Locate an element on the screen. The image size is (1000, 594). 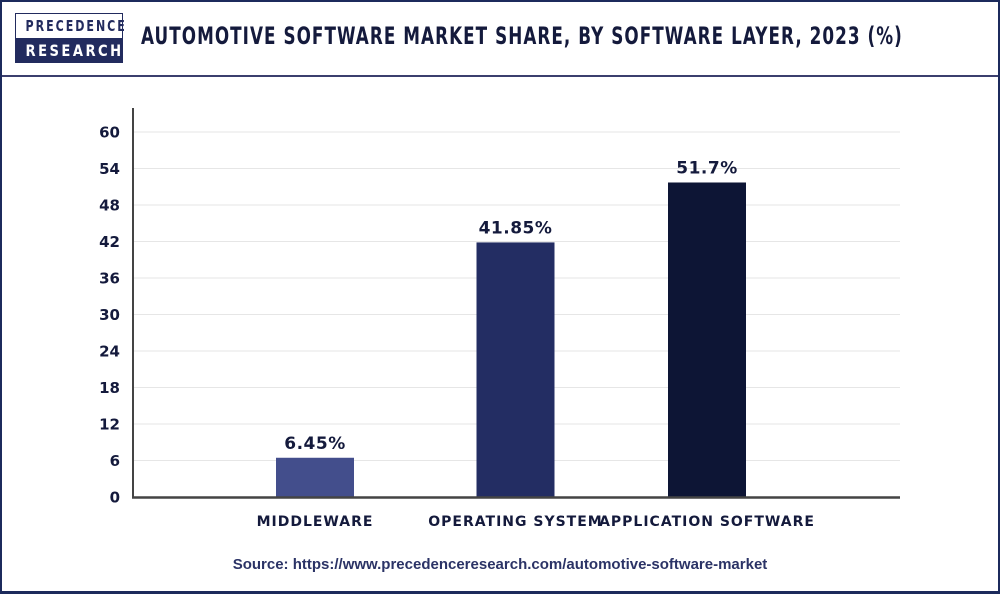
category-label: MIDDLEWARE is located at coordinates (315, 522).